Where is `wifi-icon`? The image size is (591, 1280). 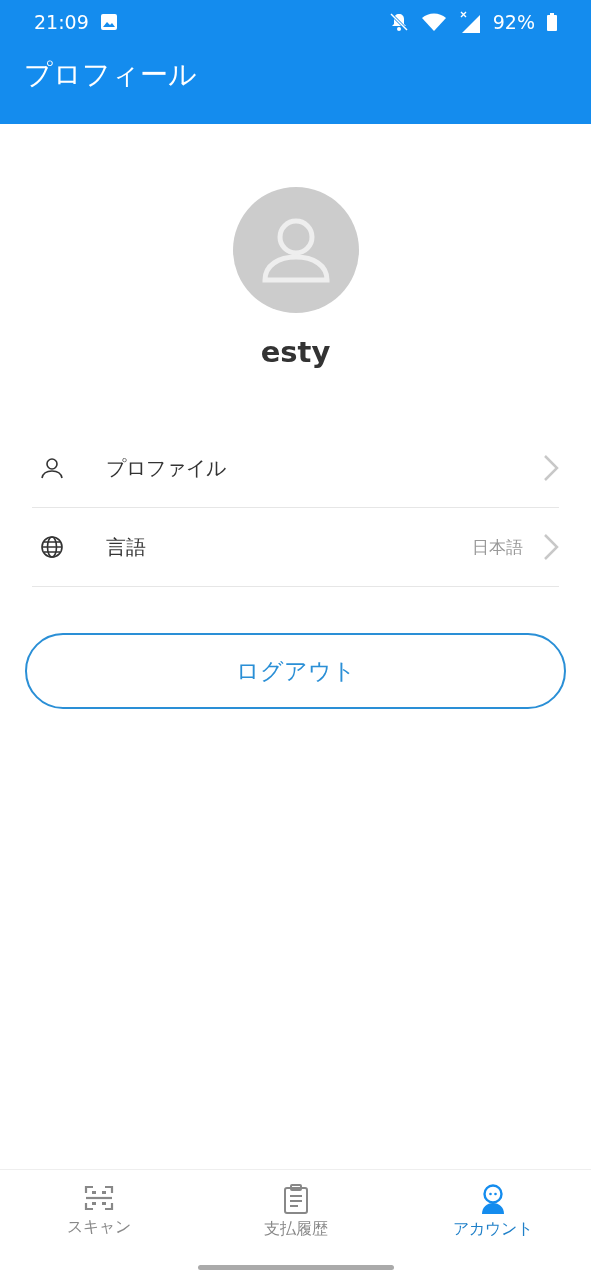 wifi-icon is located at coordinates (433, 22).